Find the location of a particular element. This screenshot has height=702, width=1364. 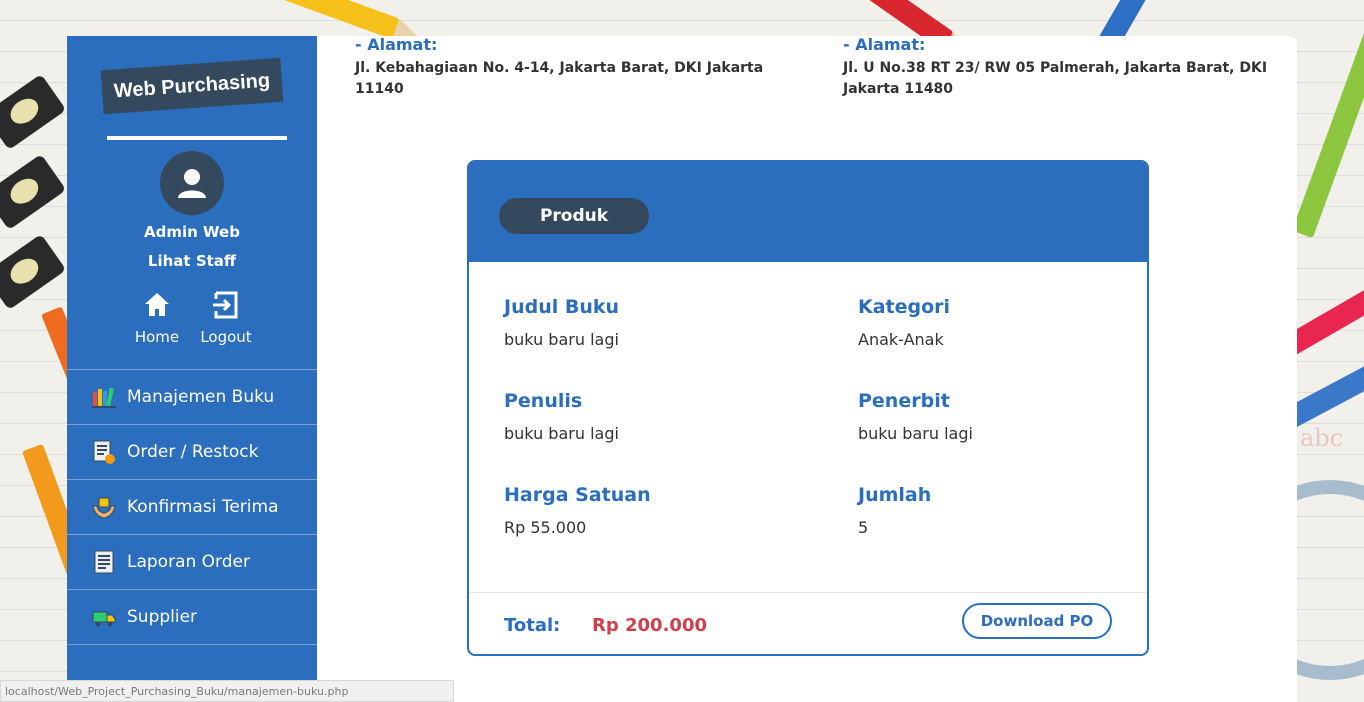

product-card-header: Produk is located at coordinates (808, 212).